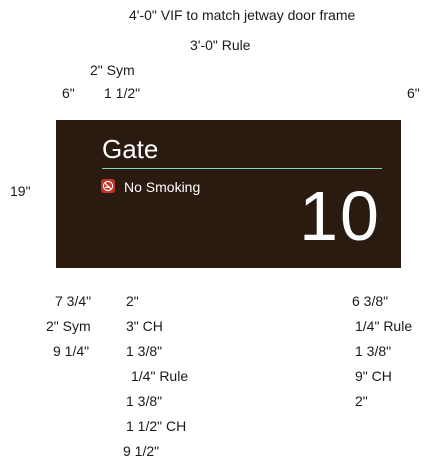 The height and width of the screenshot is (464, 427). What do you see at coordinates (73, 301) in the screenshot?
I see `dimension-label: 7 3/4"` at bounding box center [73, 301].